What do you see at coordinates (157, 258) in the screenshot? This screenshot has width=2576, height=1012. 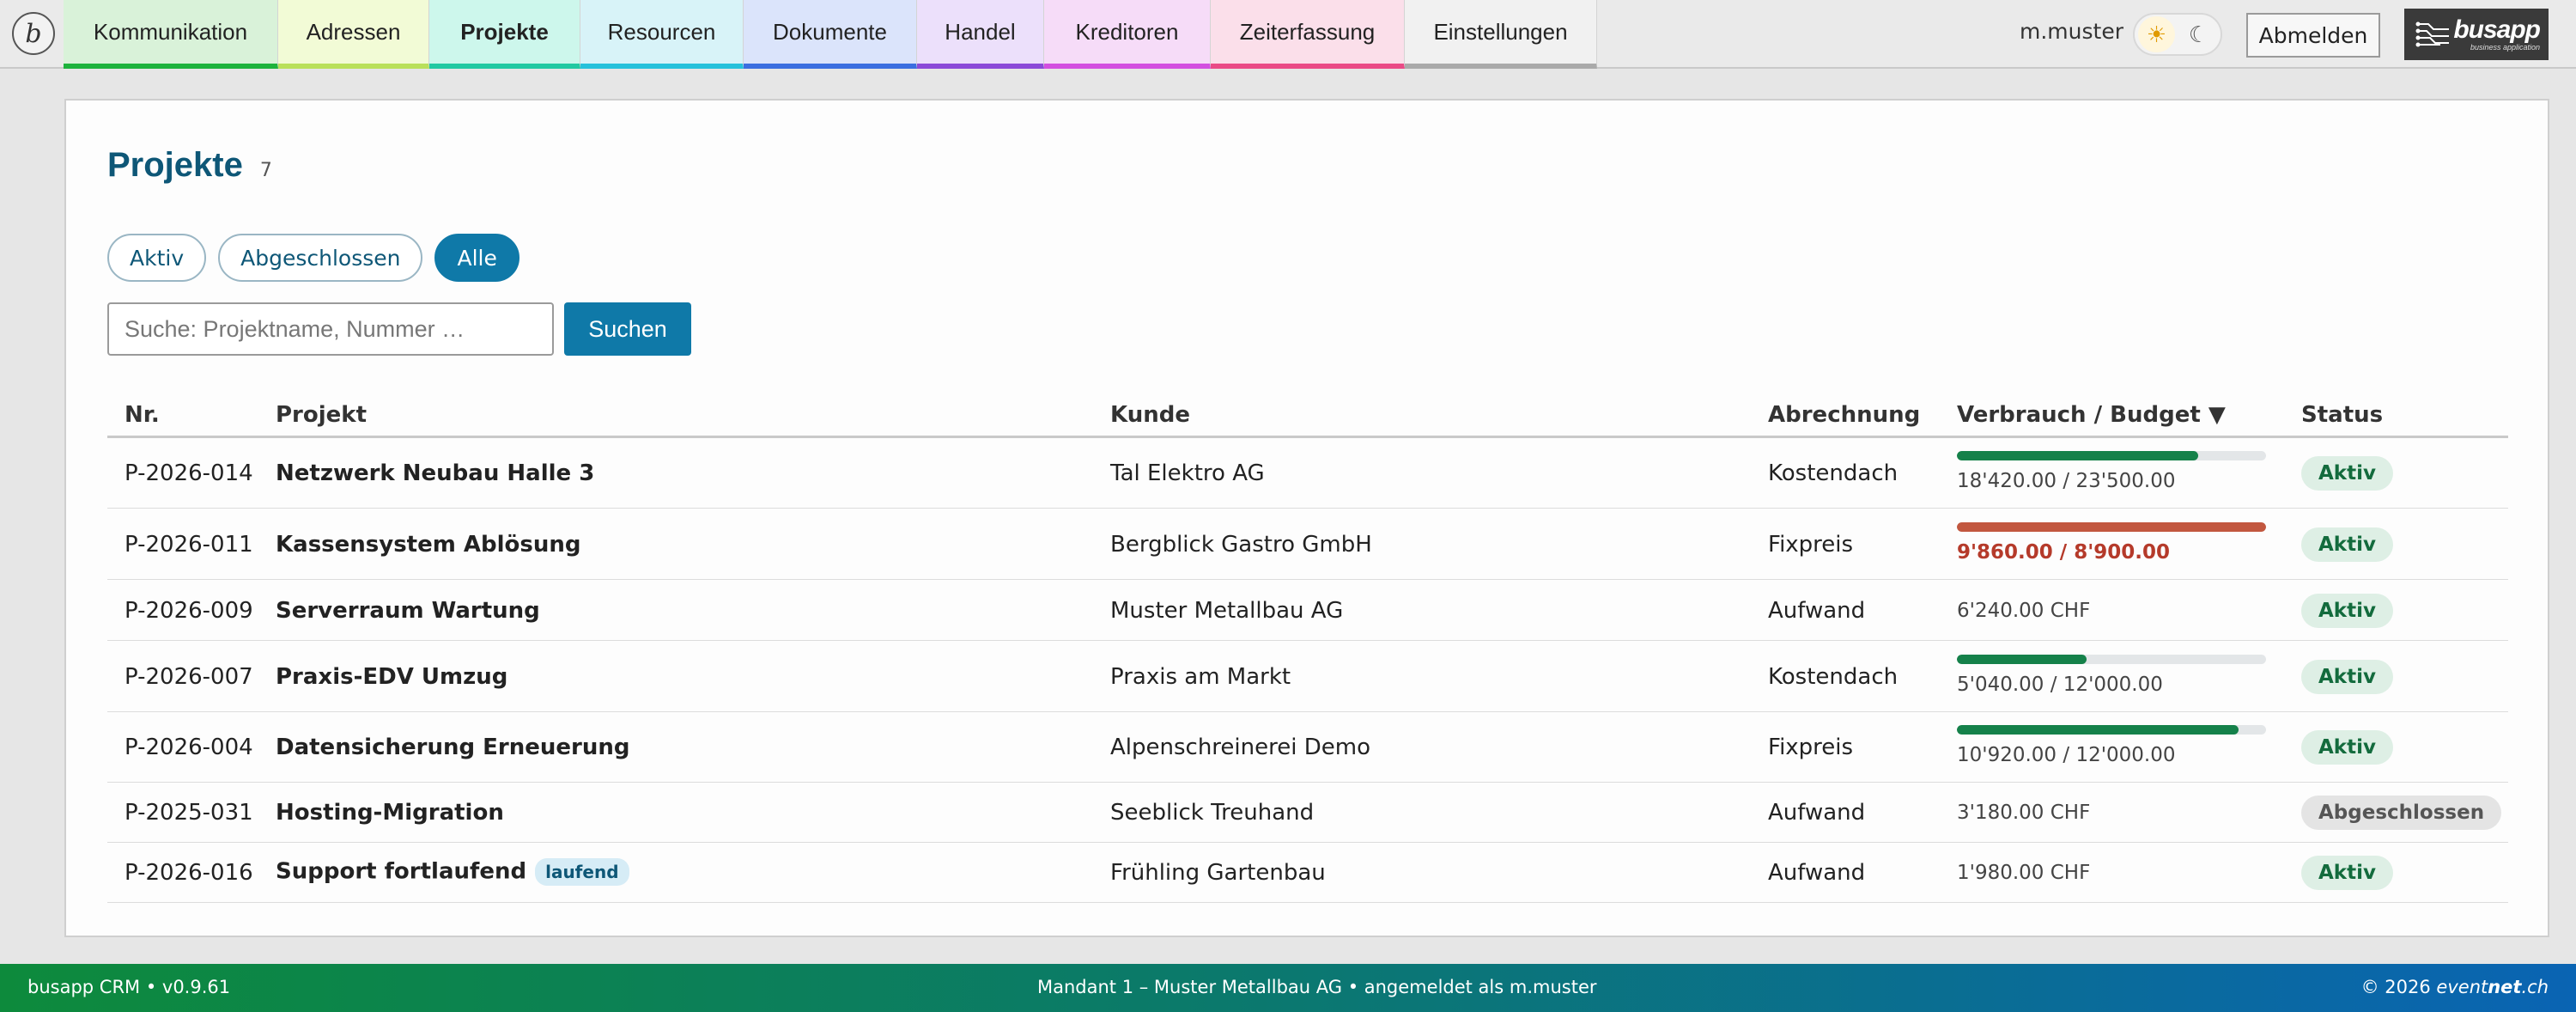 I see `filter-aktiv: Aktiv` at bounding box center [157, 258].